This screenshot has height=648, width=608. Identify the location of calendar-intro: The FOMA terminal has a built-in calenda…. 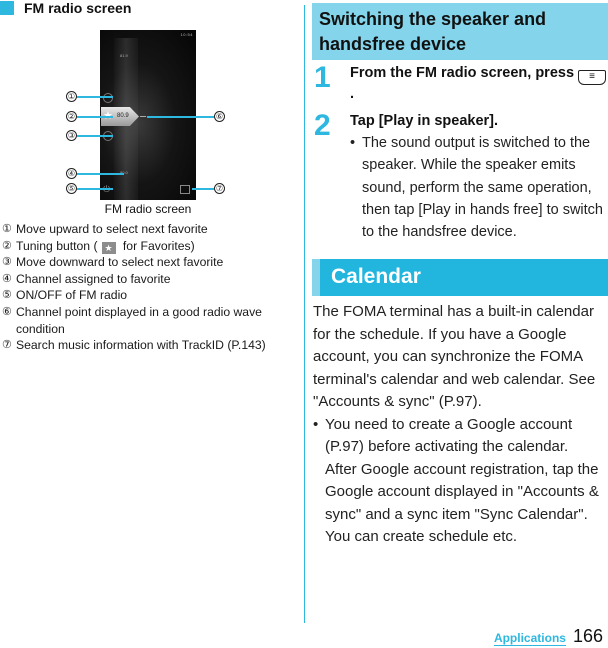
(454, 356).